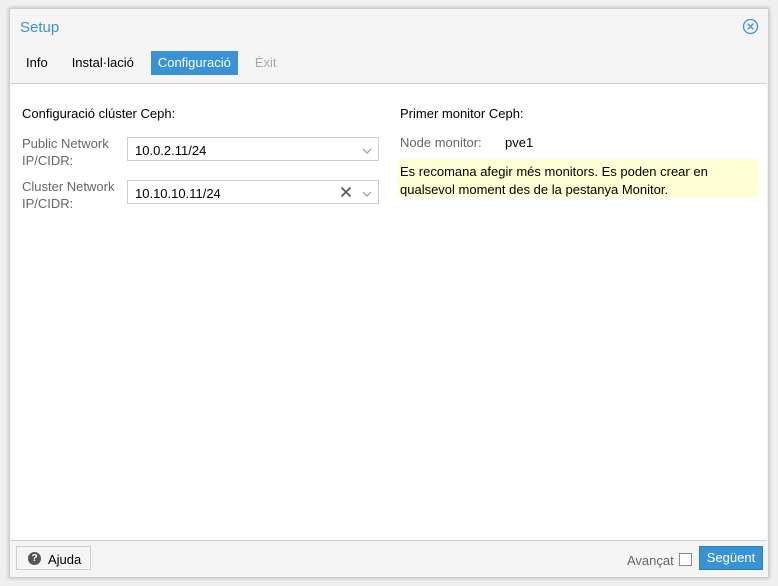 The image size is (778, 586). Describe the element at coordinates (519, 142) in the screenshot. I see `node-monitor-value: pve1` at that location.